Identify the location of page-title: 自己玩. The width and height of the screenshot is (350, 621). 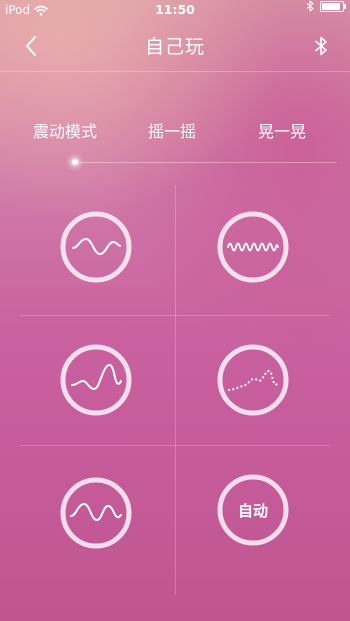
(174, 47).